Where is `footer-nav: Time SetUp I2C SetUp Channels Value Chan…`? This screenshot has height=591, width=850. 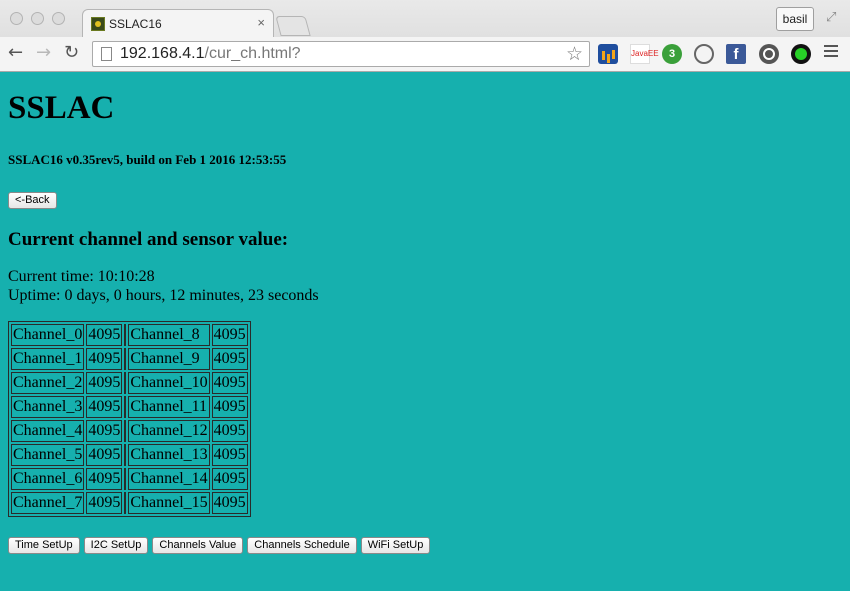
footer-nav: Time SetUp I2C SetUp Channels Value Chan… is located at coordinates (219, 545).